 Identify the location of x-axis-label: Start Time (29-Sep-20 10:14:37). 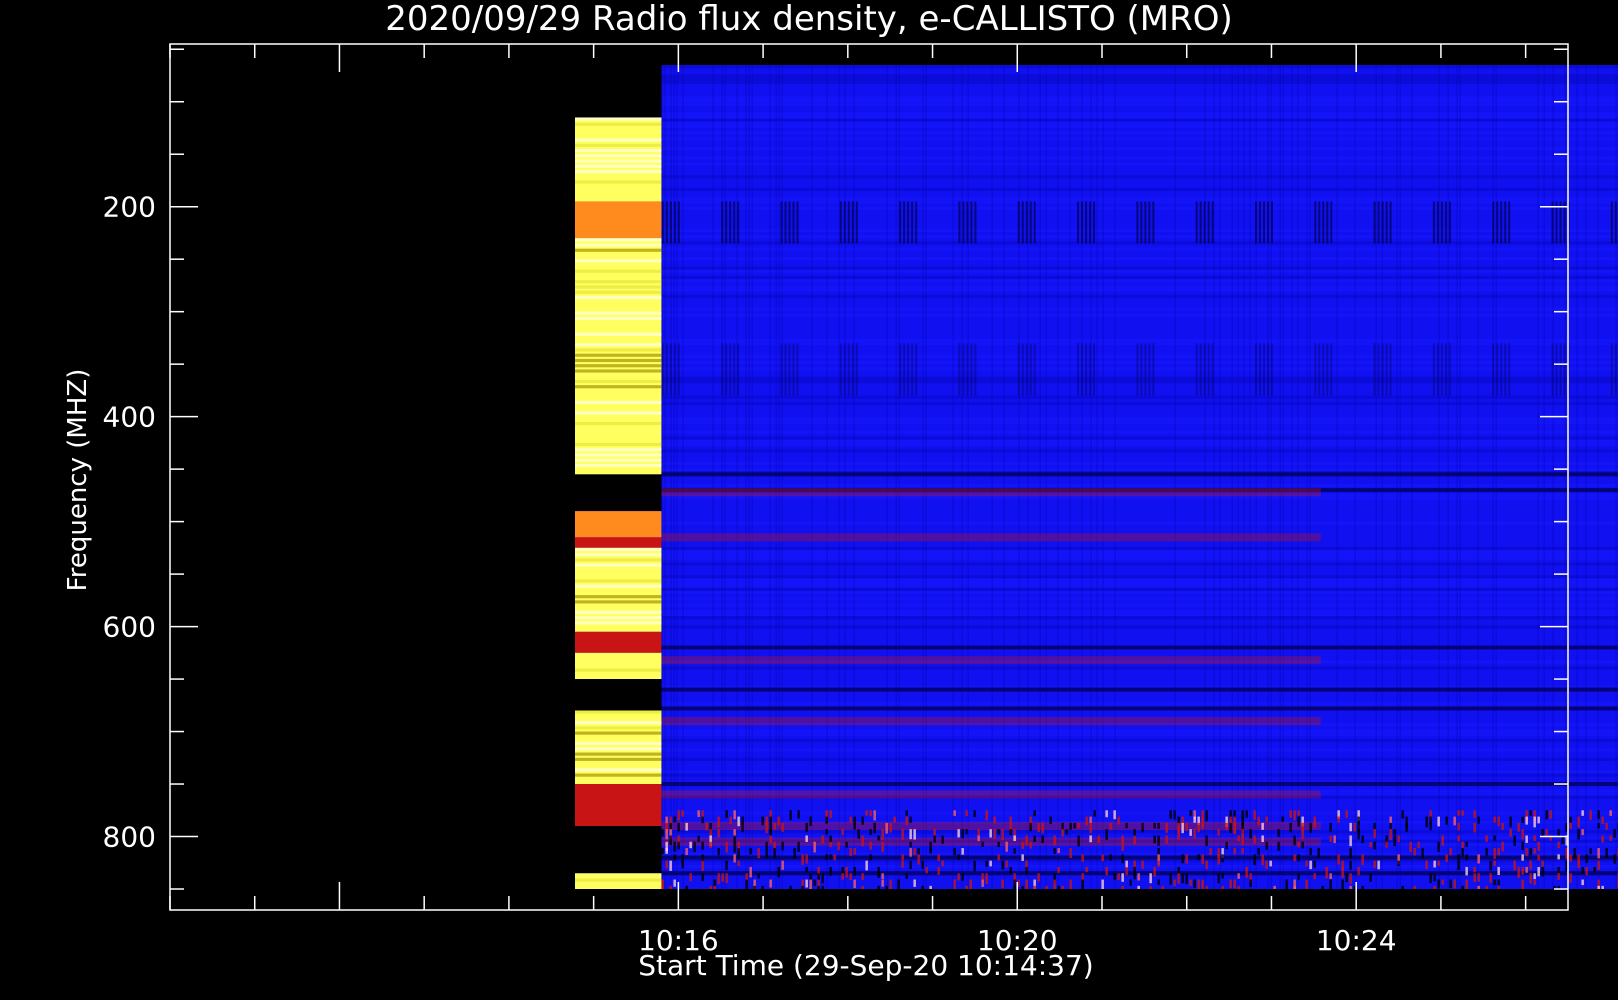
(865, 965).